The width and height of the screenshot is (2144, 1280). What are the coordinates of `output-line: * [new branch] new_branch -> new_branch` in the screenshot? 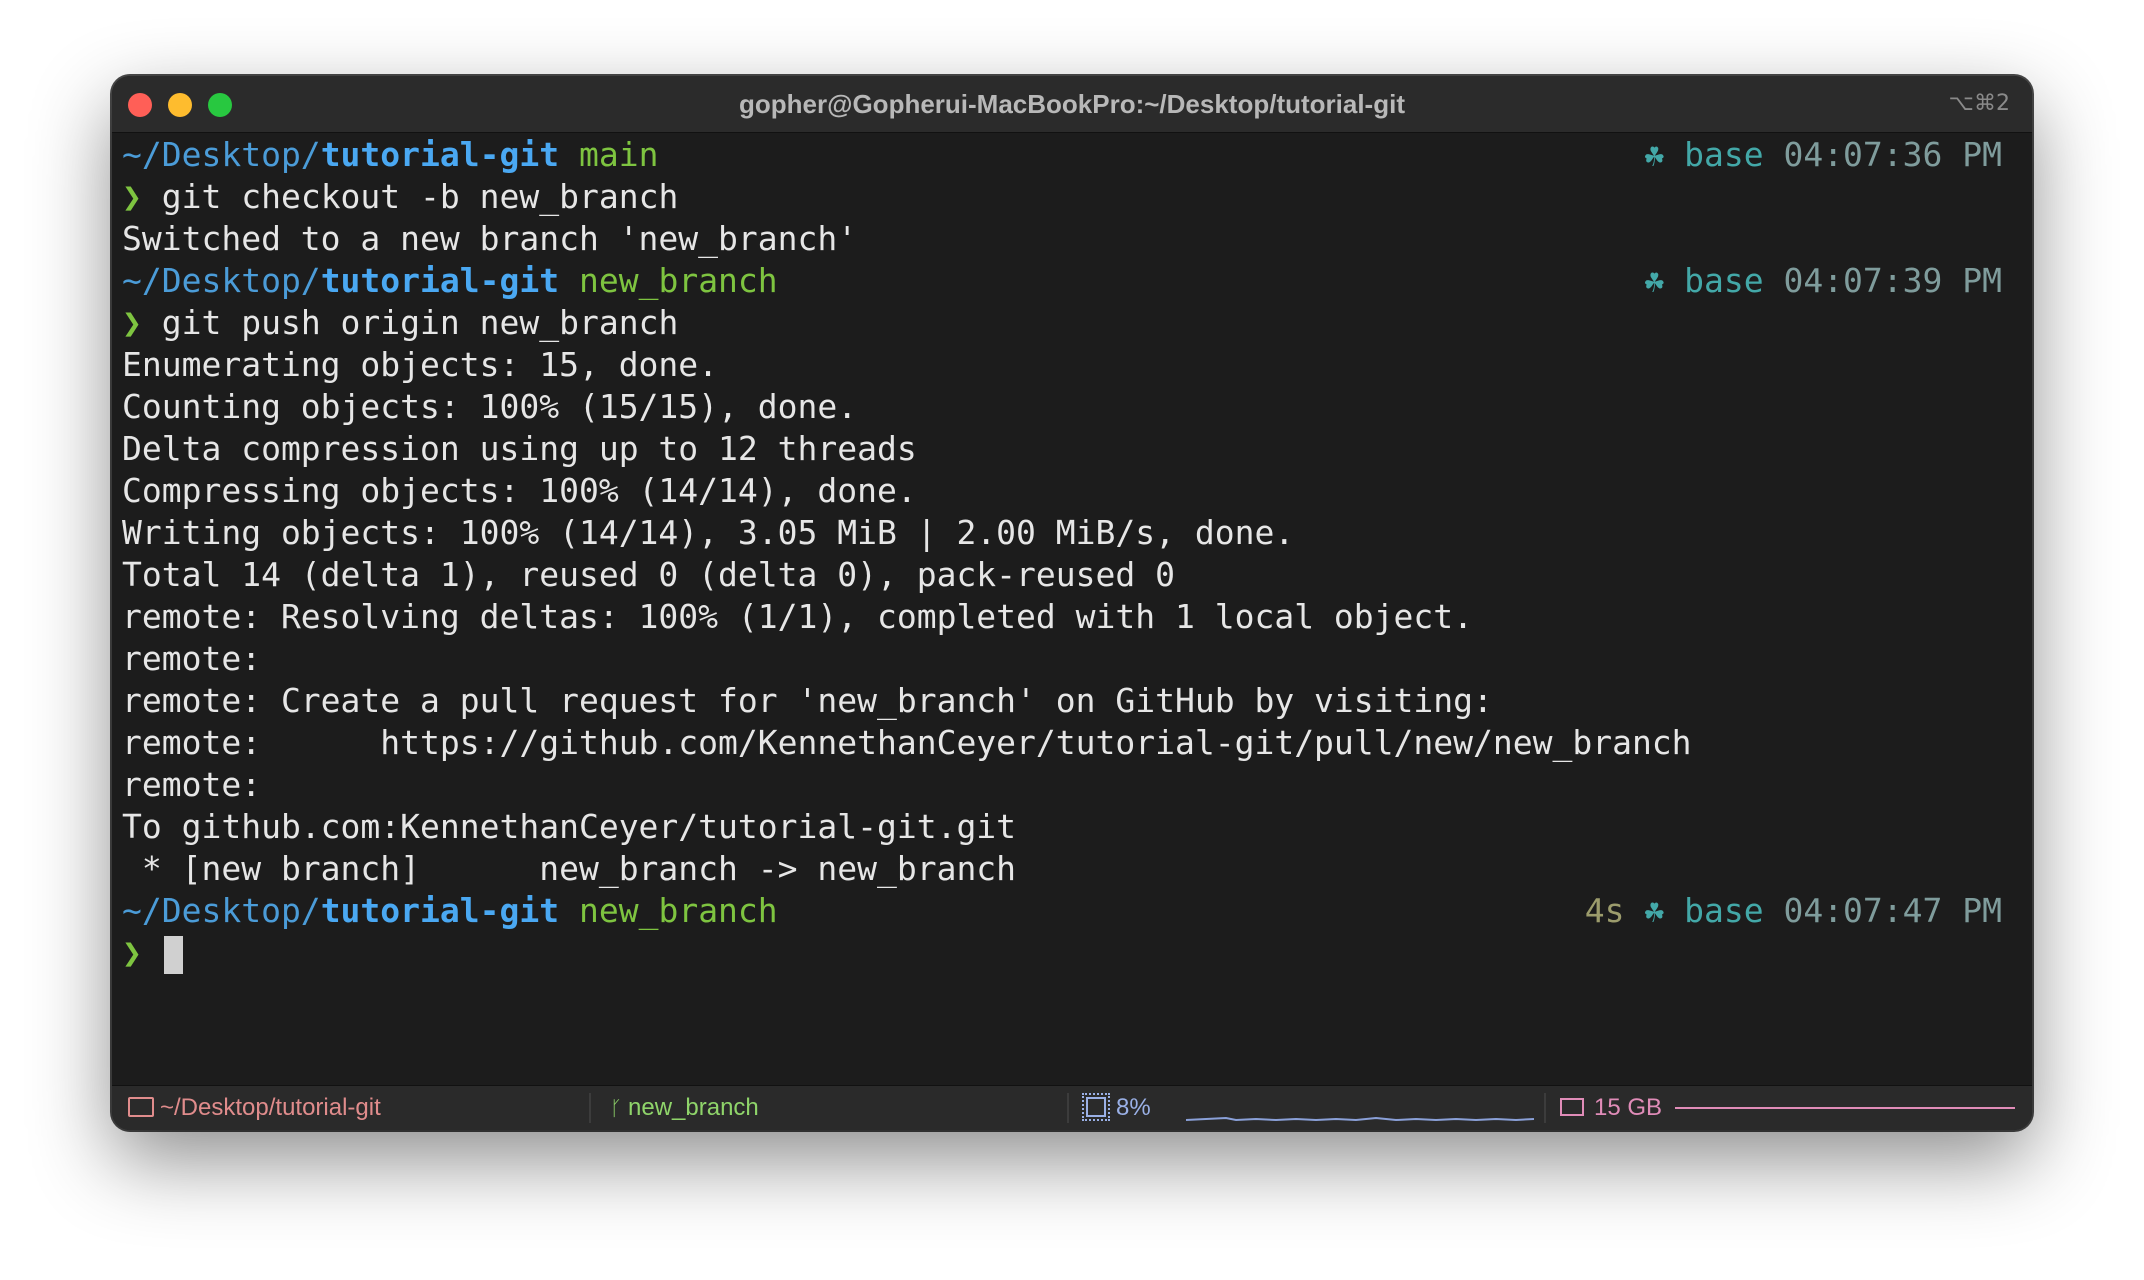 It's located at (569, 868).